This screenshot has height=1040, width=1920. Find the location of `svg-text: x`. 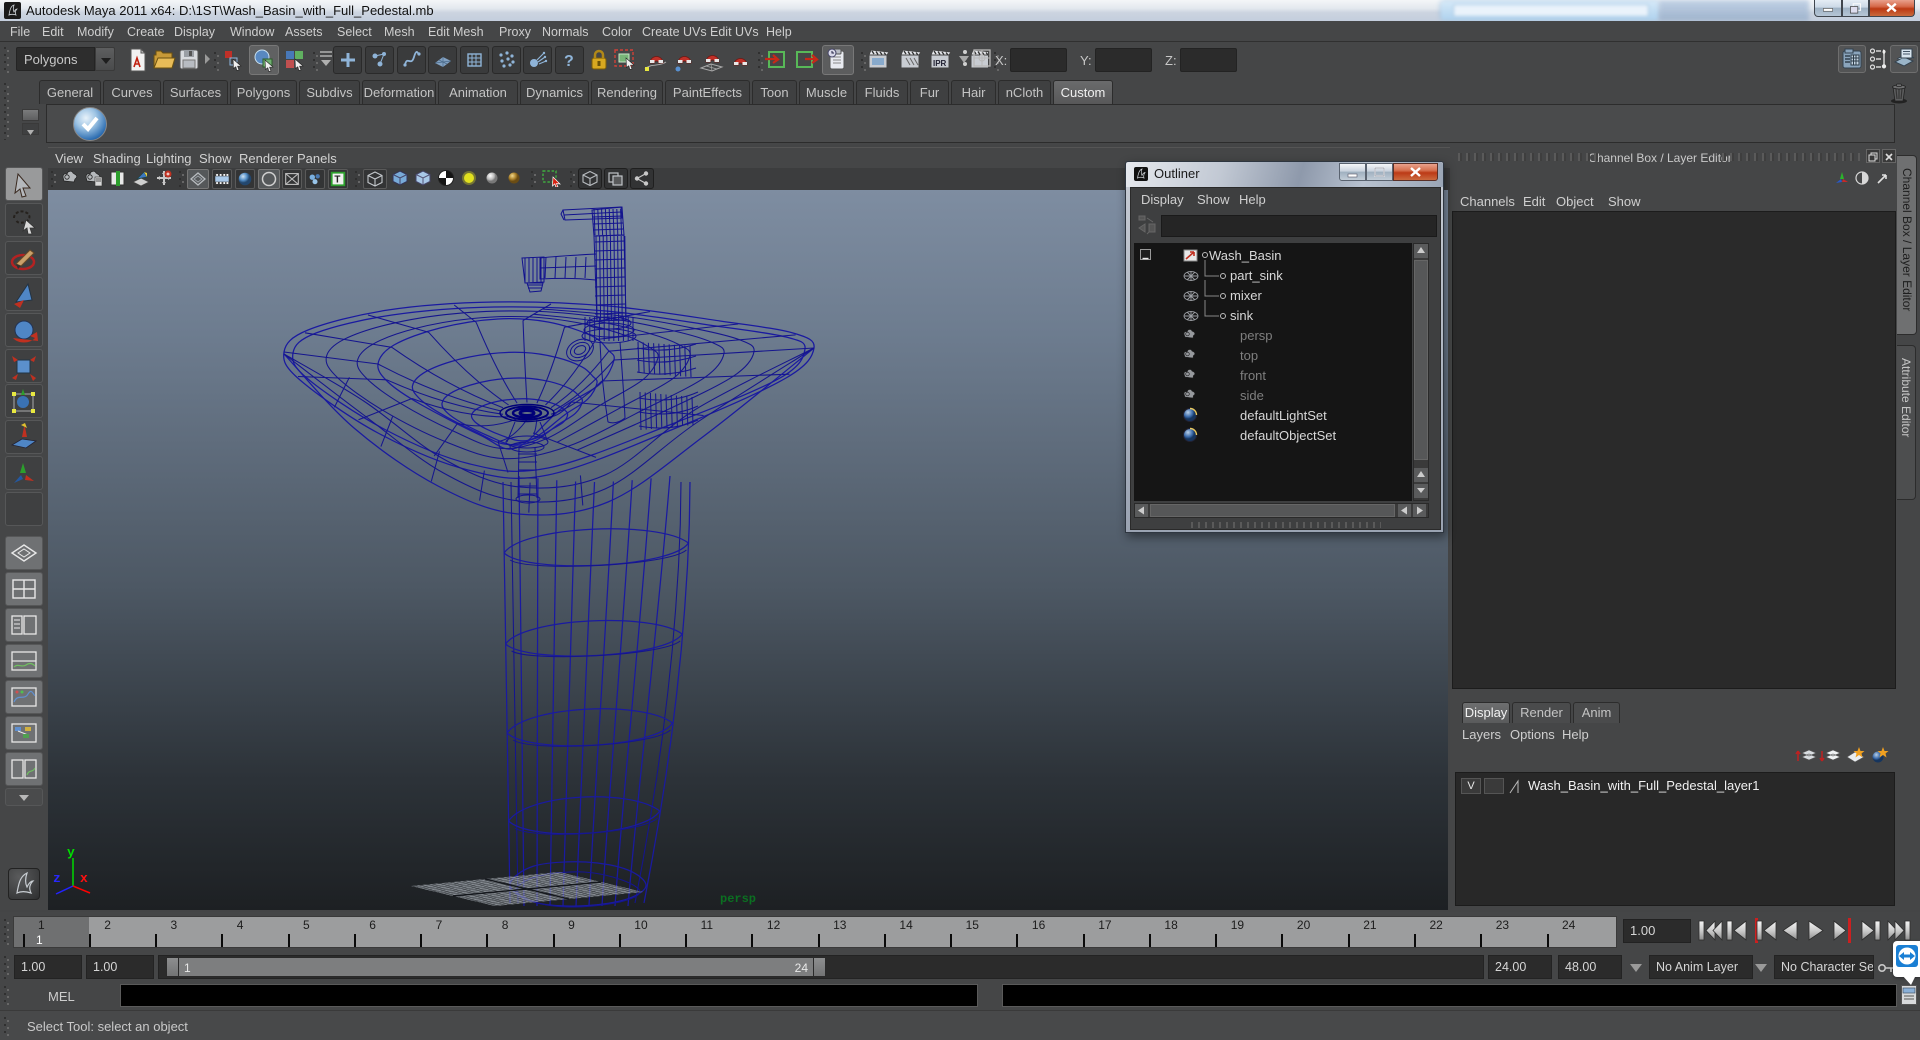

svg-text: x is located at coordinates (84, 878).